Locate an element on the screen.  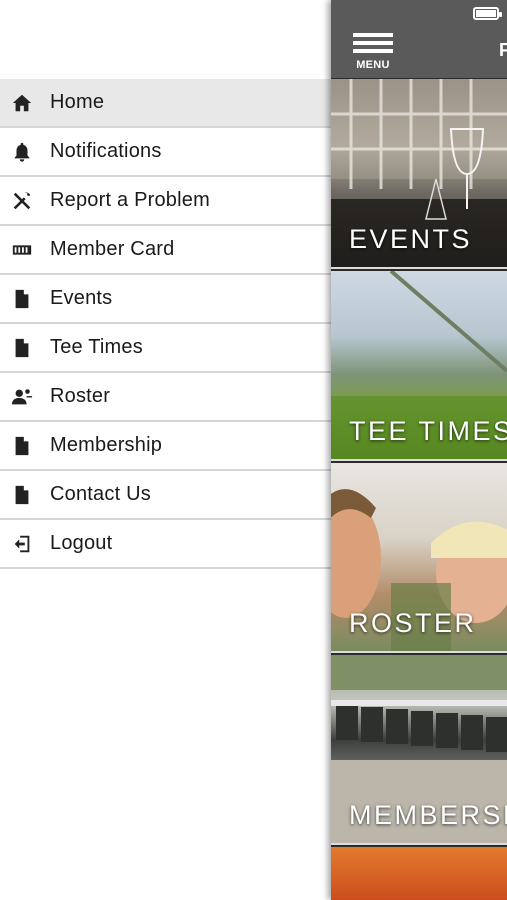
drawer-item-label: Notifications is located at coordinates (106, 151).